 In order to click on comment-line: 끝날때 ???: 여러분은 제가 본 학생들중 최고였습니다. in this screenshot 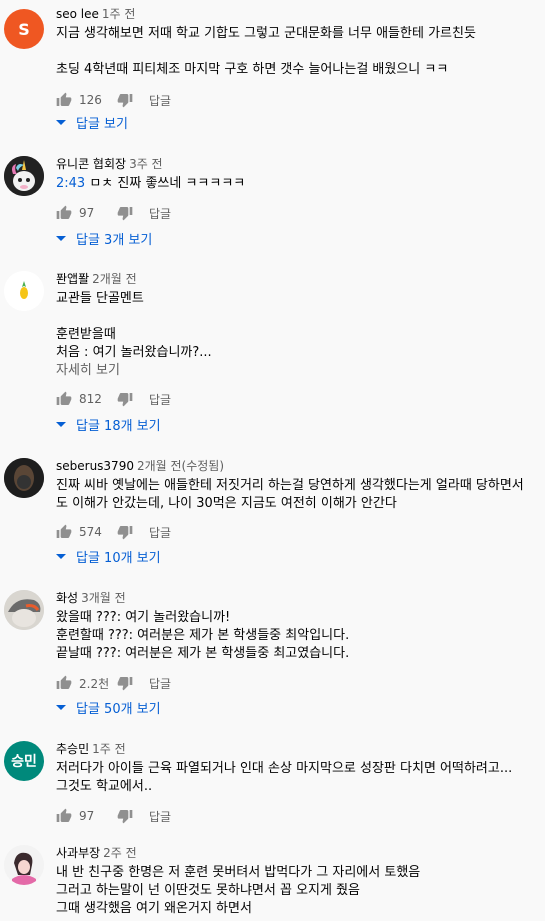, I will do `click(203, 653)`.